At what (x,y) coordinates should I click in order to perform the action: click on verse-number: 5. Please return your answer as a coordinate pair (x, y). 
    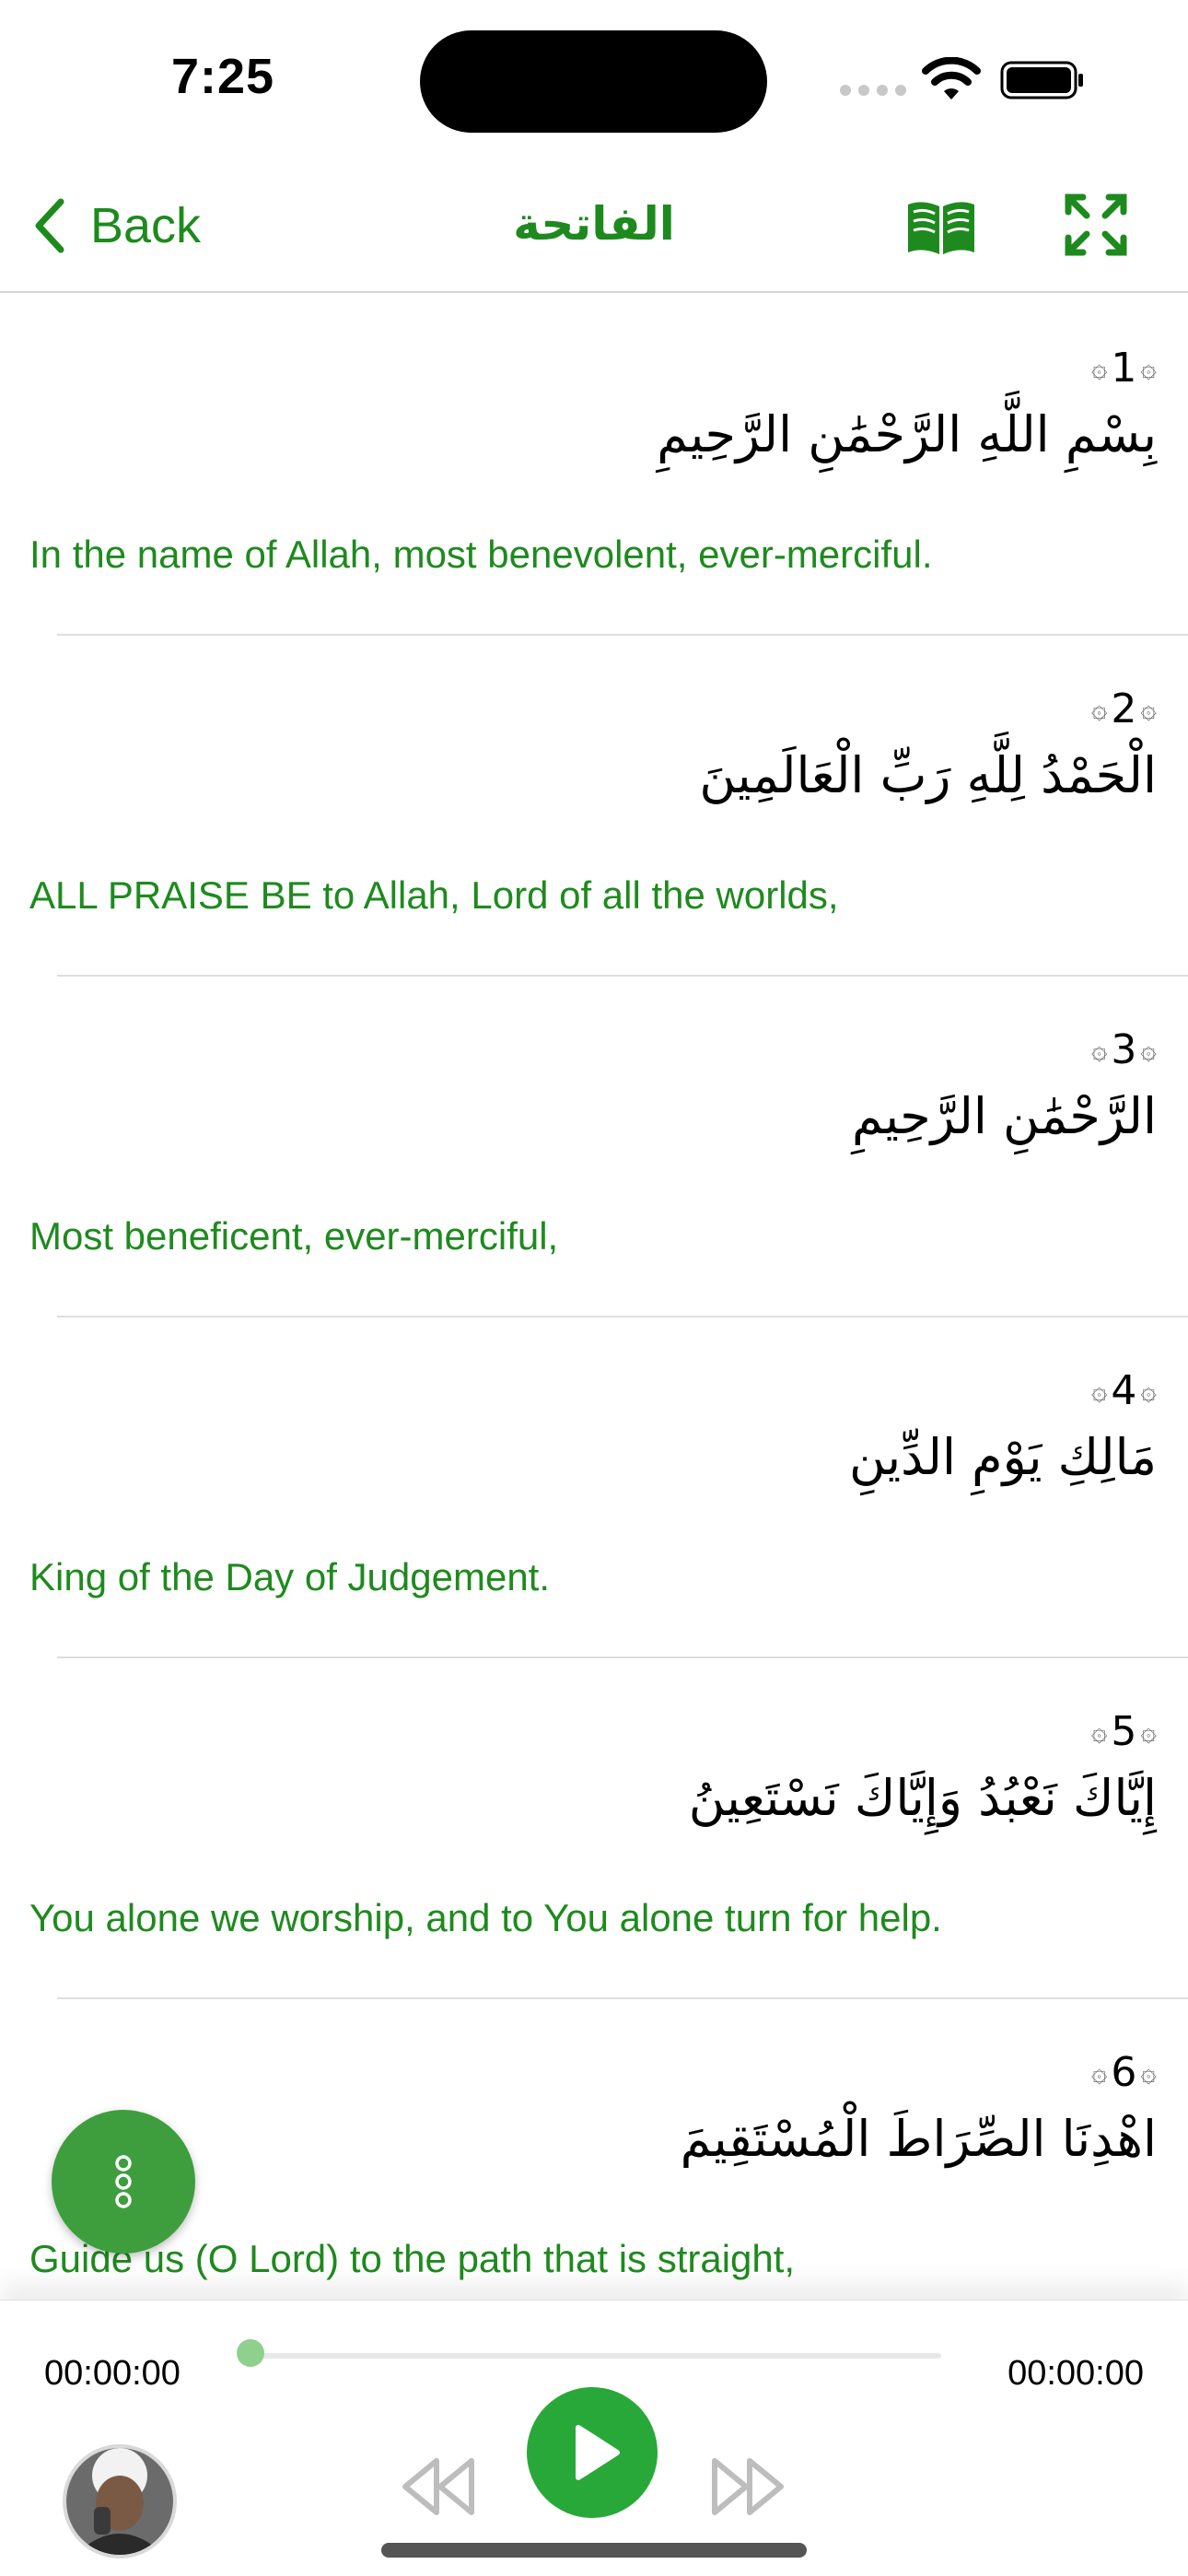
    Looking at the image, I should click on (1124, 1731).